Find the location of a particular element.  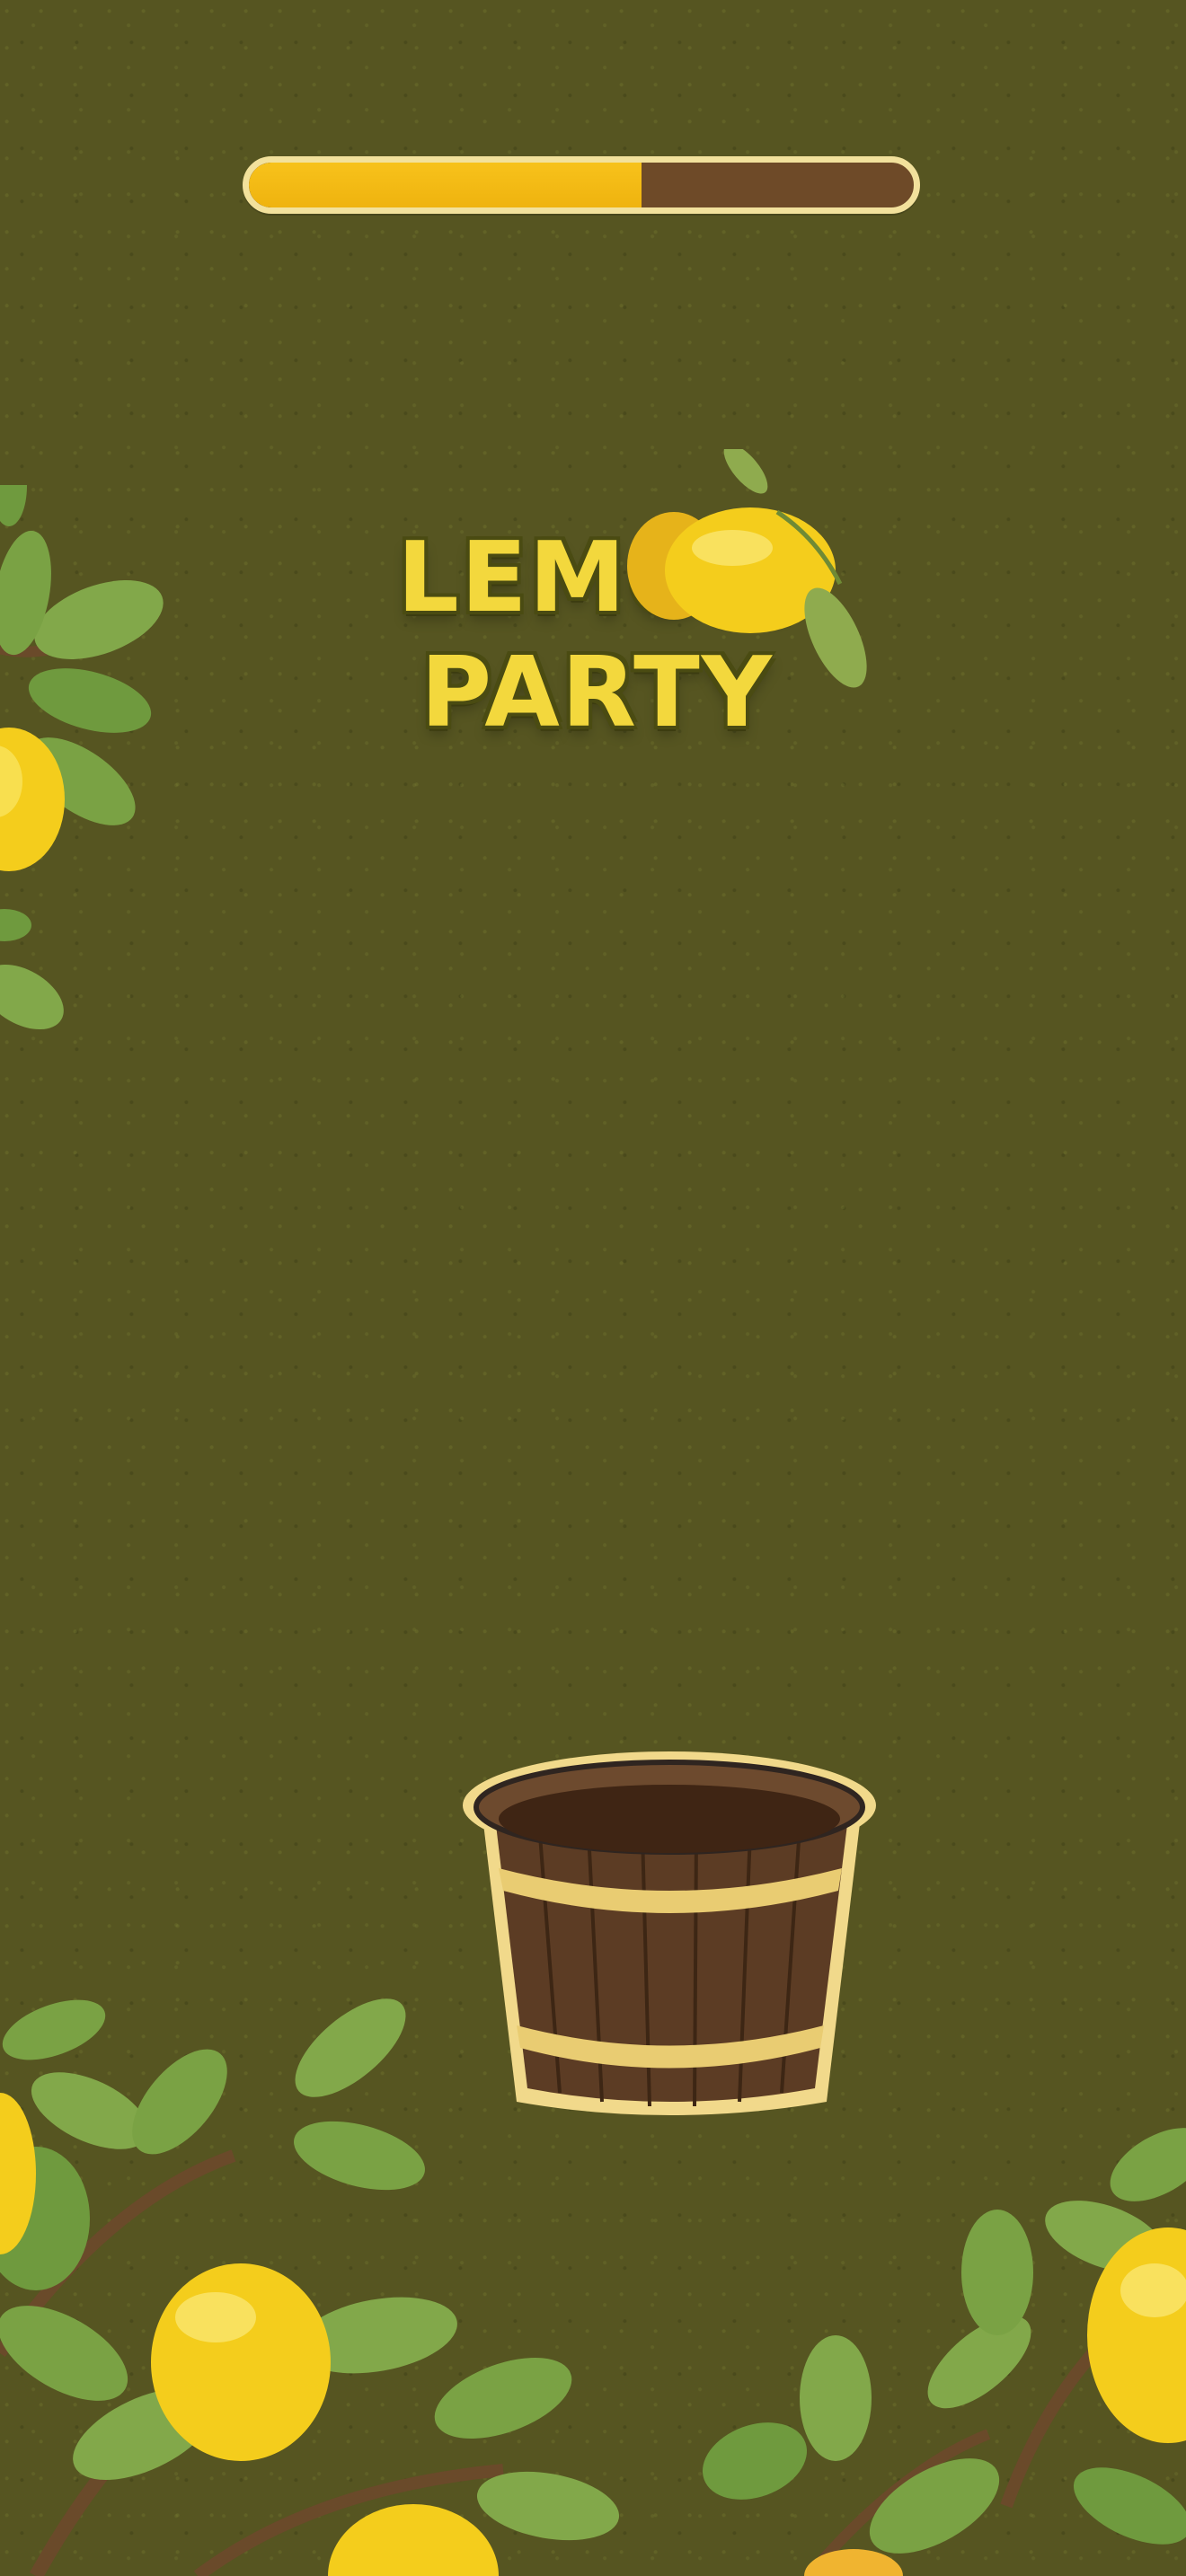

lemon-branch-left is located at coordinates (82, 757).